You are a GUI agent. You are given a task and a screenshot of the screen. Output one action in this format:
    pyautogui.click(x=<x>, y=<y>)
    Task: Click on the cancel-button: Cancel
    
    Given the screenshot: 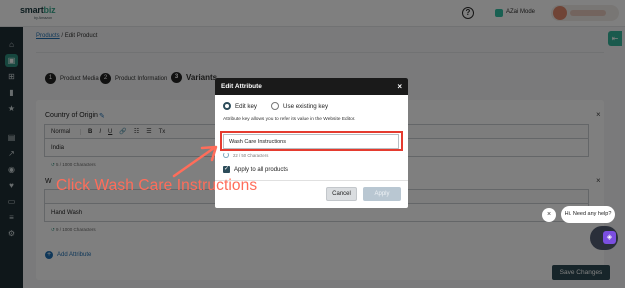 What is the action you would take?
    pyautogui.click(x=341, y=194)
    